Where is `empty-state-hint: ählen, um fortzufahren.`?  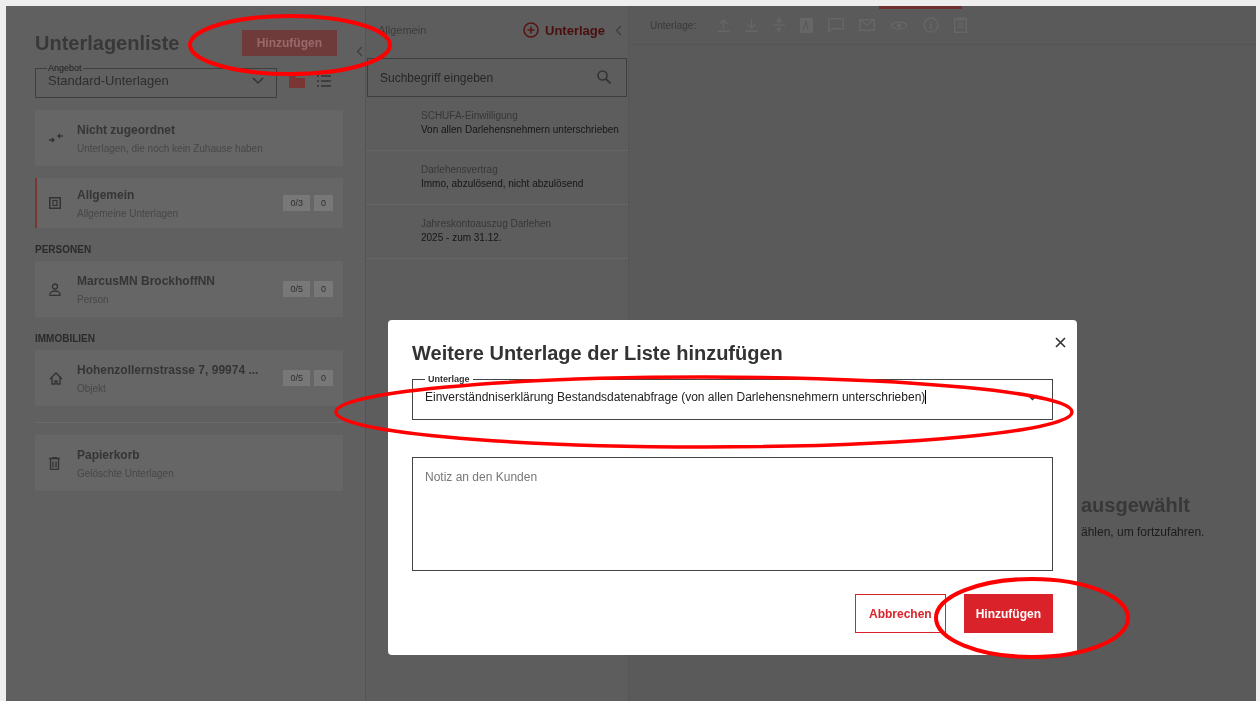
empty-state-hint: ählen, um fortzufahren. is located at coordinates (1143, 532).